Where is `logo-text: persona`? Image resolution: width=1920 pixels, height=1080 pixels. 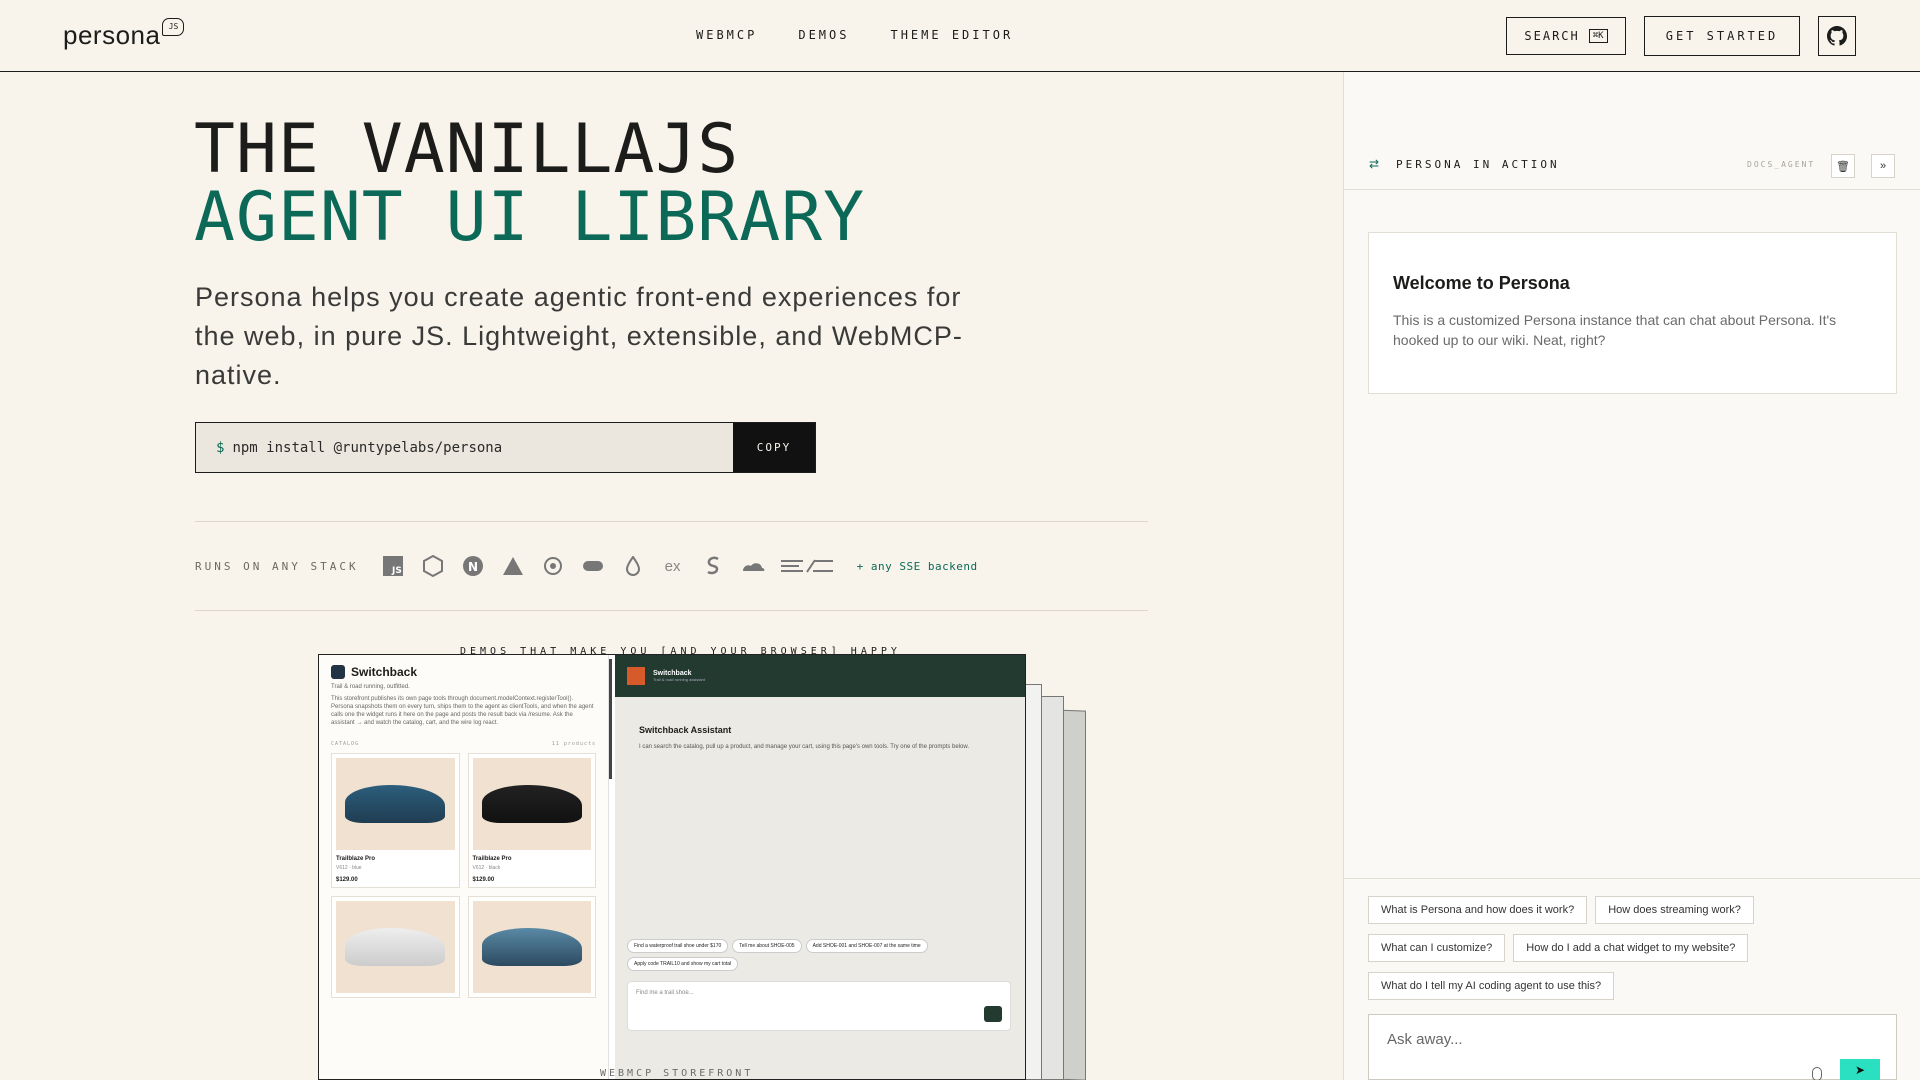 logo-text: persona is located at coordinates (112, 35).